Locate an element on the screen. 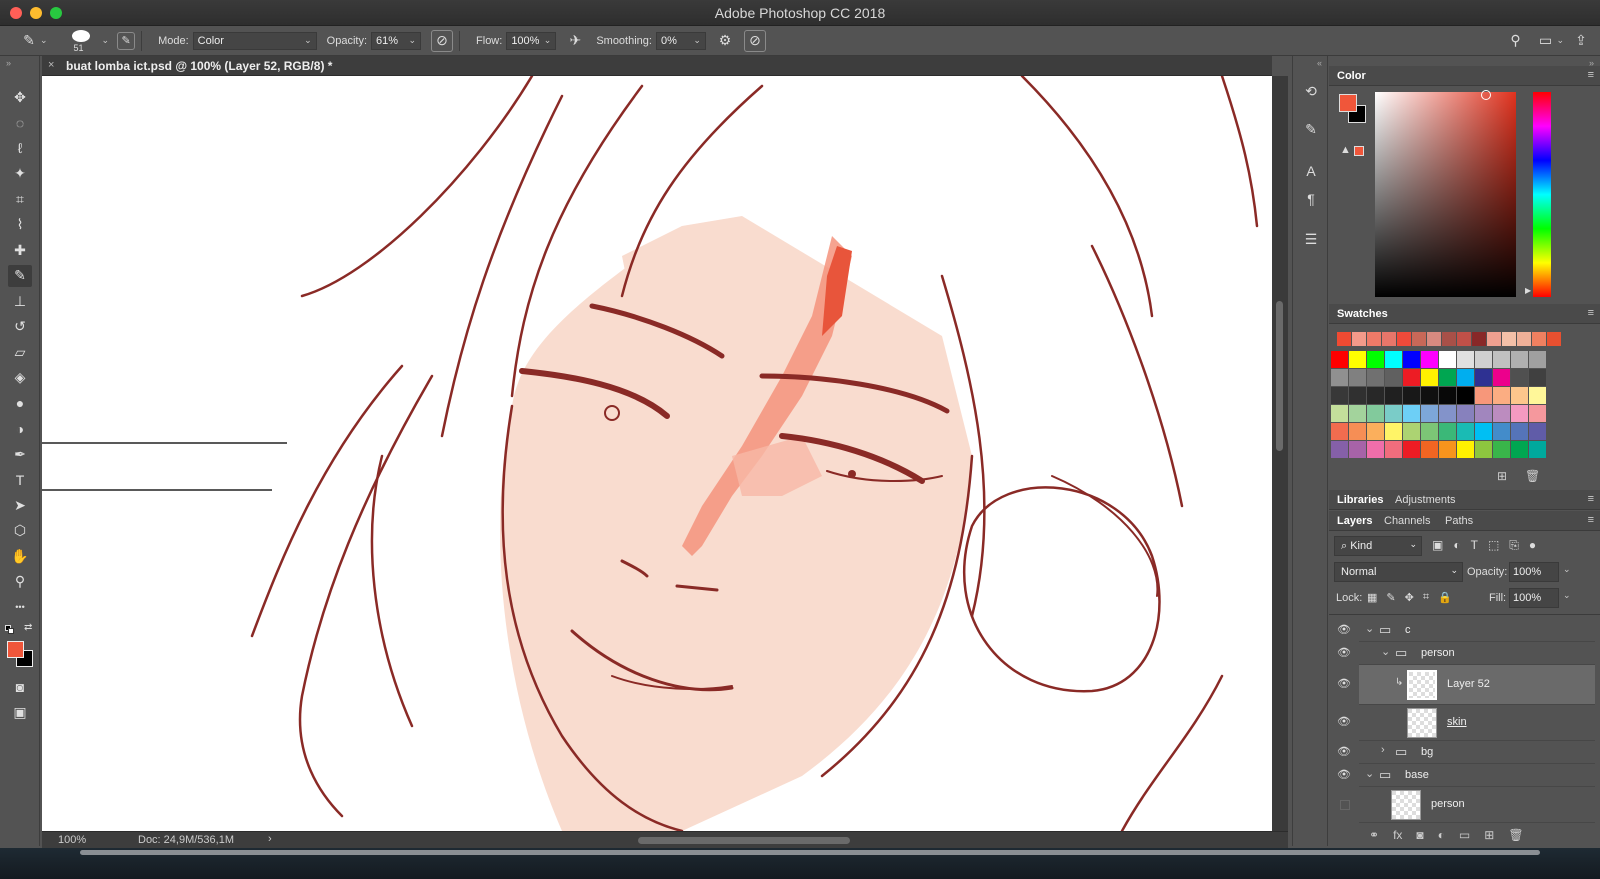  new-group-icon: ▭ is located at coordinates (1464, 835).